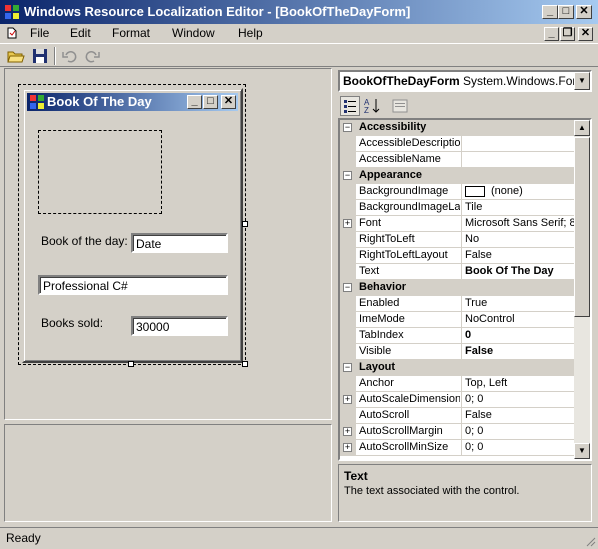 The width and height of the screenshot is (598, 549). Describe the element at coordinates (590, 541) in the screenshot. I see `size-grip-icon` at that location.